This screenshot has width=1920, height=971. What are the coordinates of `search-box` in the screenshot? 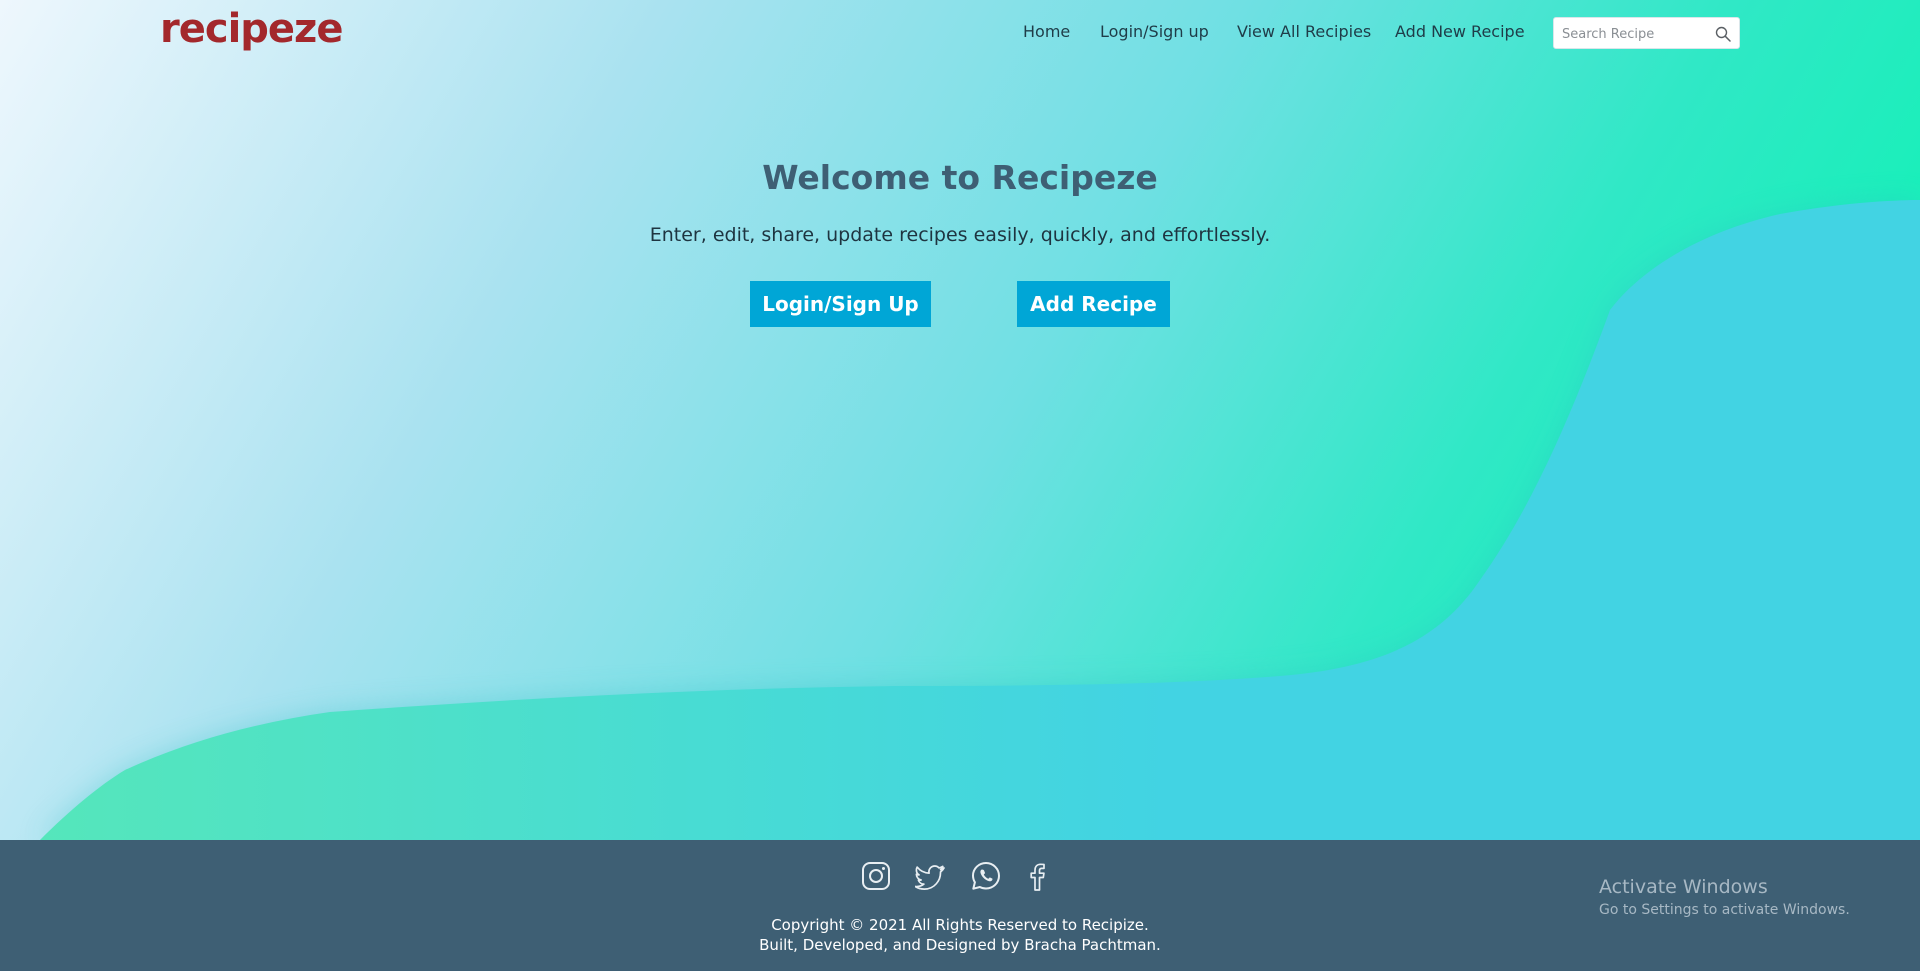 It's located at (1646, 33).